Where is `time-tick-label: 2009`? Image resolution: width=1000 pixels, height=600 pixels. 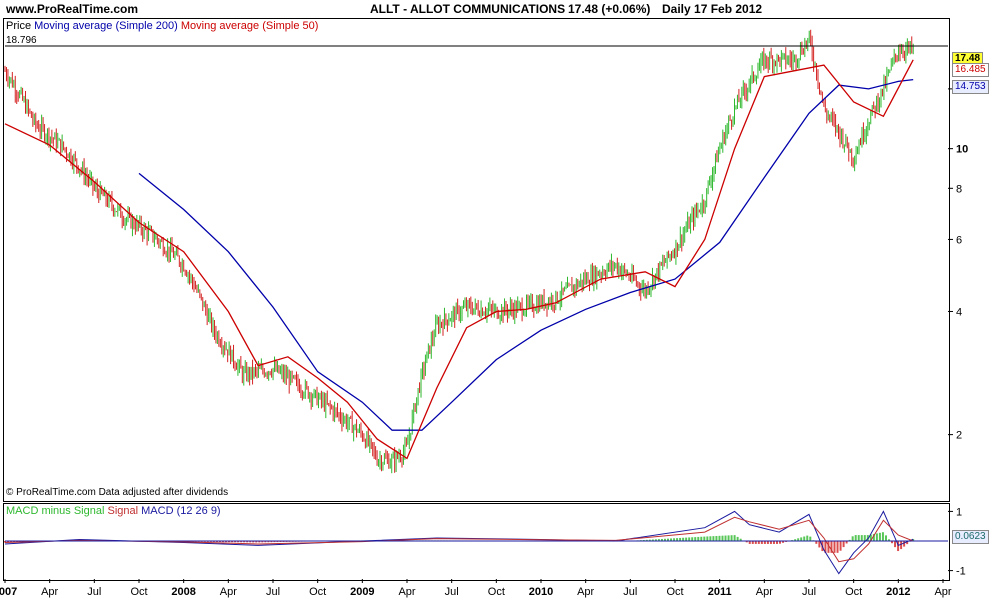 time-tick-label: 2009 is located at coordinates (362, 592).